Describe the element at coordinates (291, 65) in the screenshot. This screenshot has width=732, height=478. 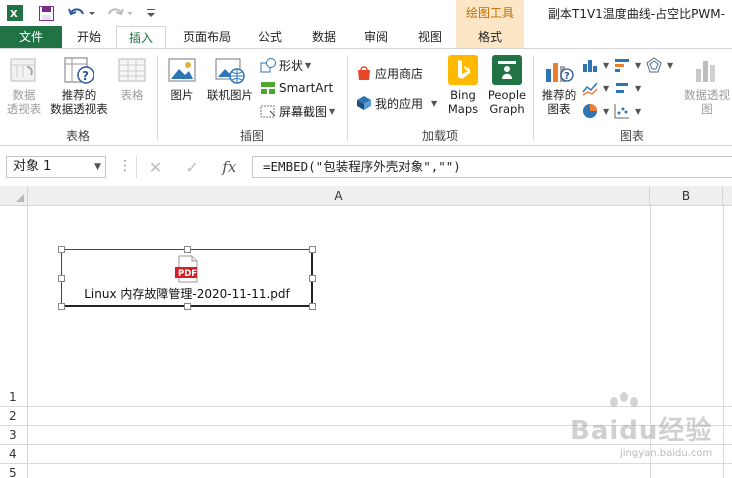
I see `shapes-label: 形状` at that location.